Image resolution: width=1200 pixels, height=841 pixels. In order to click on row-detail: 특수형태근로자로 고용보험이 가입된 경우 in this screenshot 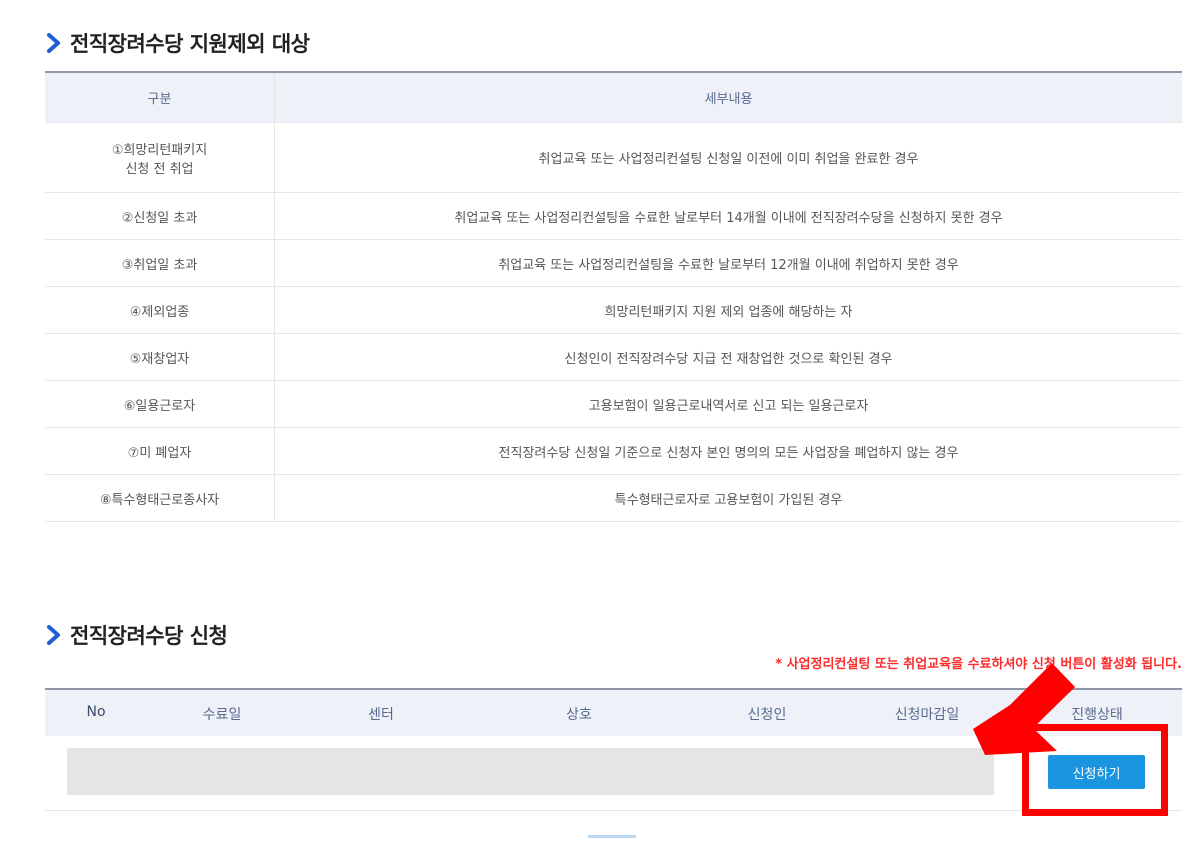, I will do `click(728, 498)`.